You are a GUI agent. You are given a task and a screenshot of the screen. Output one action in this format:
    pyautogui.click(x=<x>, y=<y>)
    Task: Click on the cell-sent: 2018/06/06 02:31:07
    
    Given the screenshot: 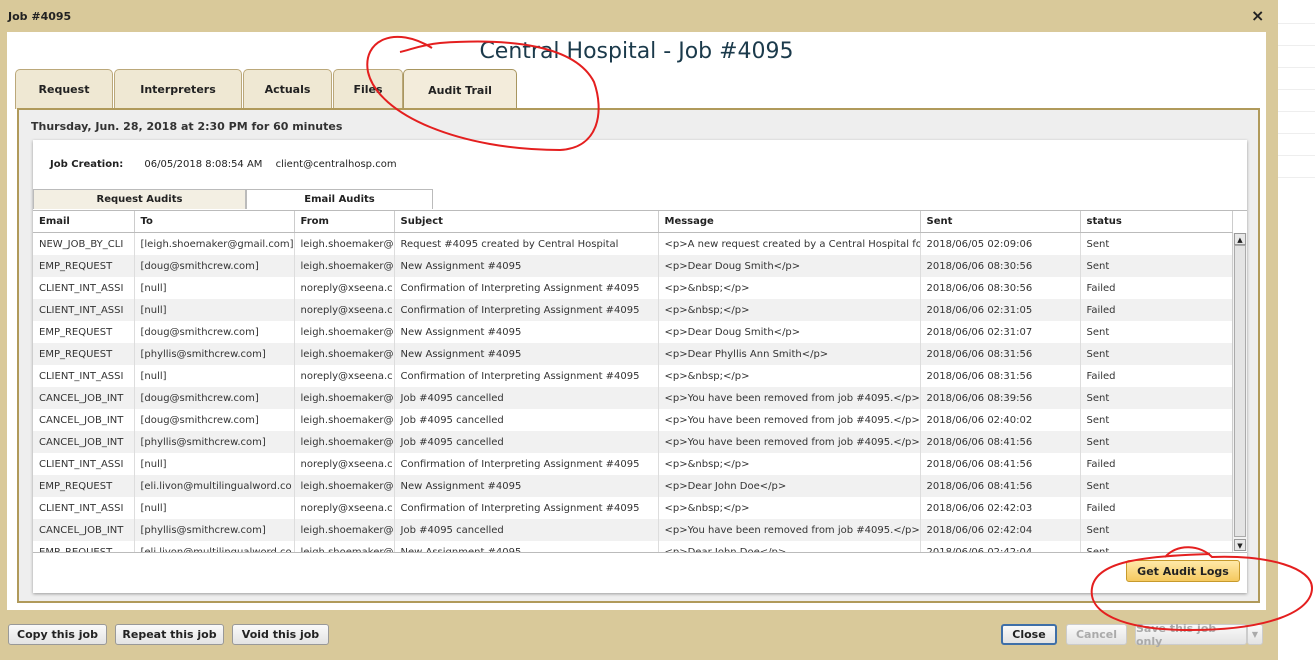 What is the action you would take?
    pyautogui.click(x=1000, y=332)
    